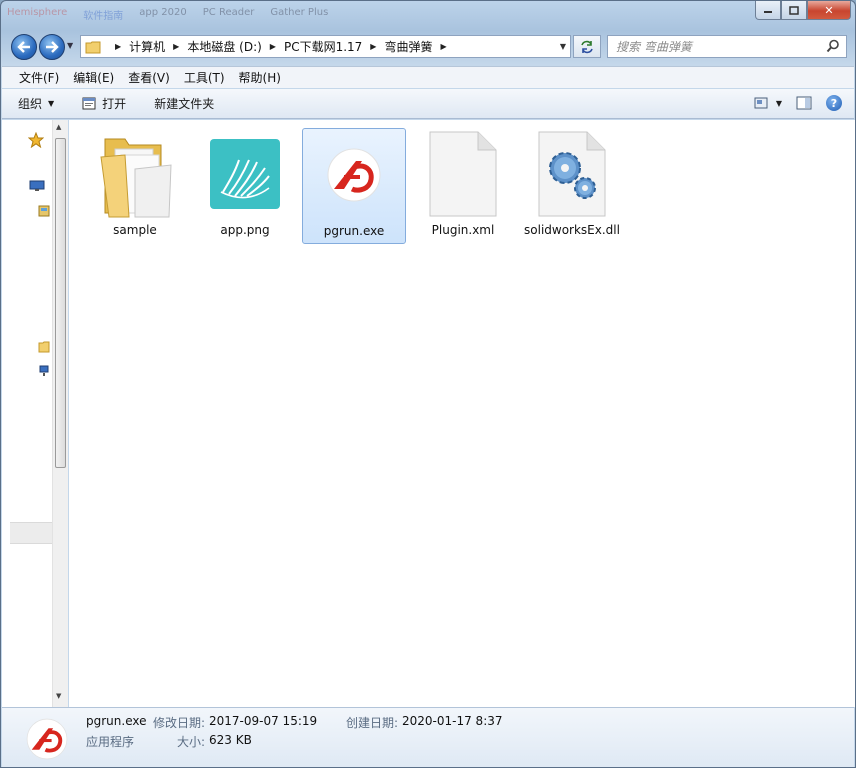  What do you see at coordinates (716, 46) in the screenshot?
I see `search-input` at bounding box center [716, 46].